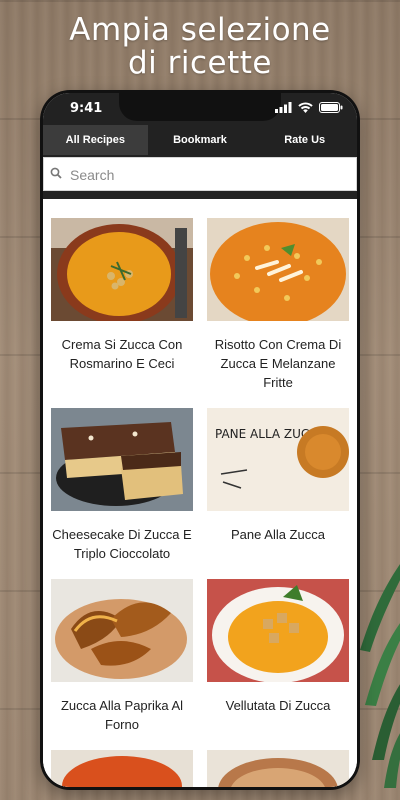  I want to click on tab-bar: All Recipes Bookmark Rate Us, so click(200, 140).